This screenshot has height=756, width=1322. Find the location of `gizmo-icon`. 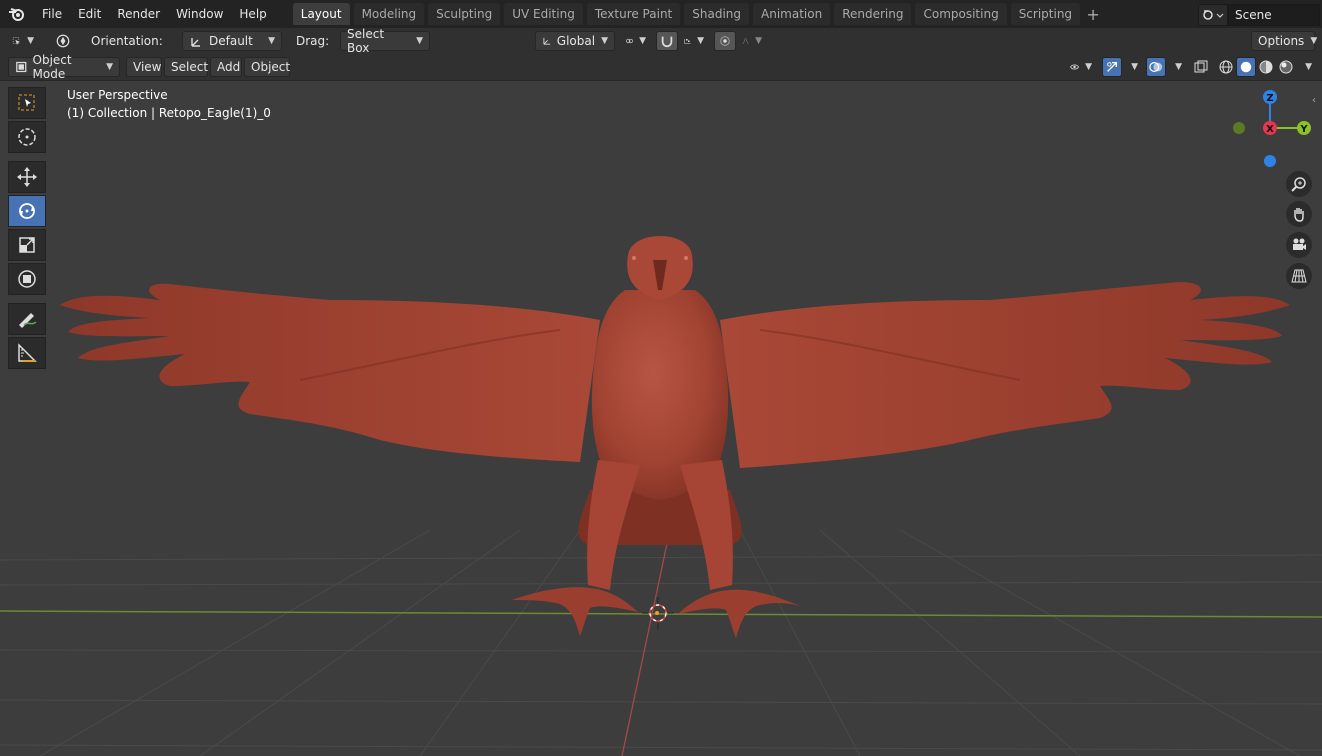

gizmo-icon is located at coordinates (1112, 66).